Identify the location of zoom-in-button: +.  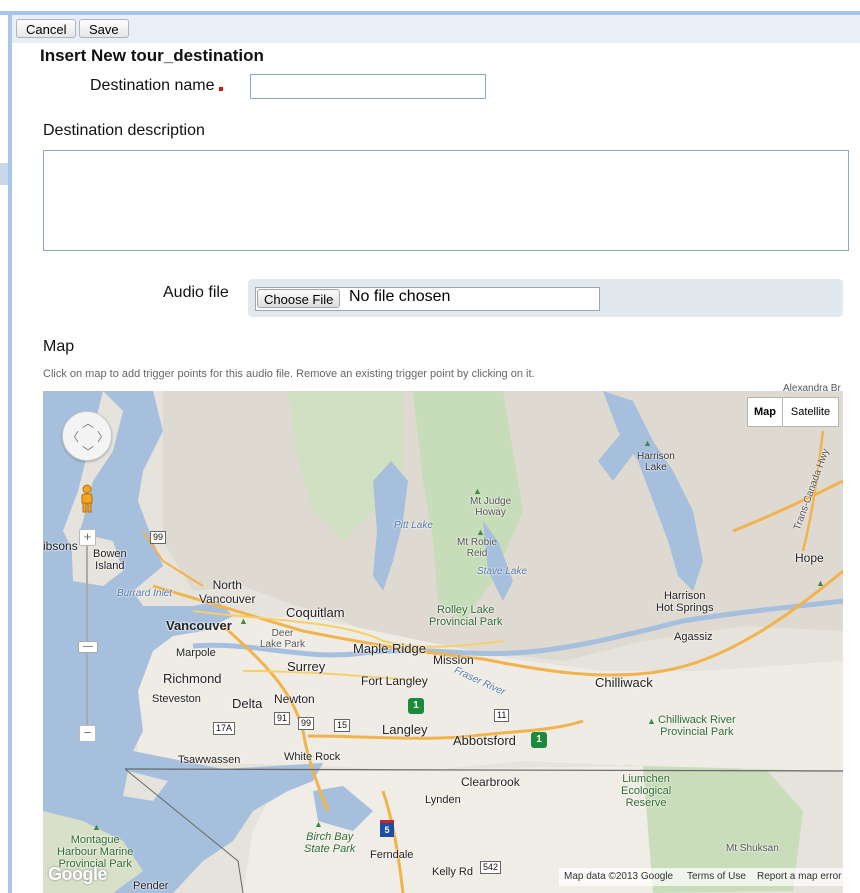
(87, 537).